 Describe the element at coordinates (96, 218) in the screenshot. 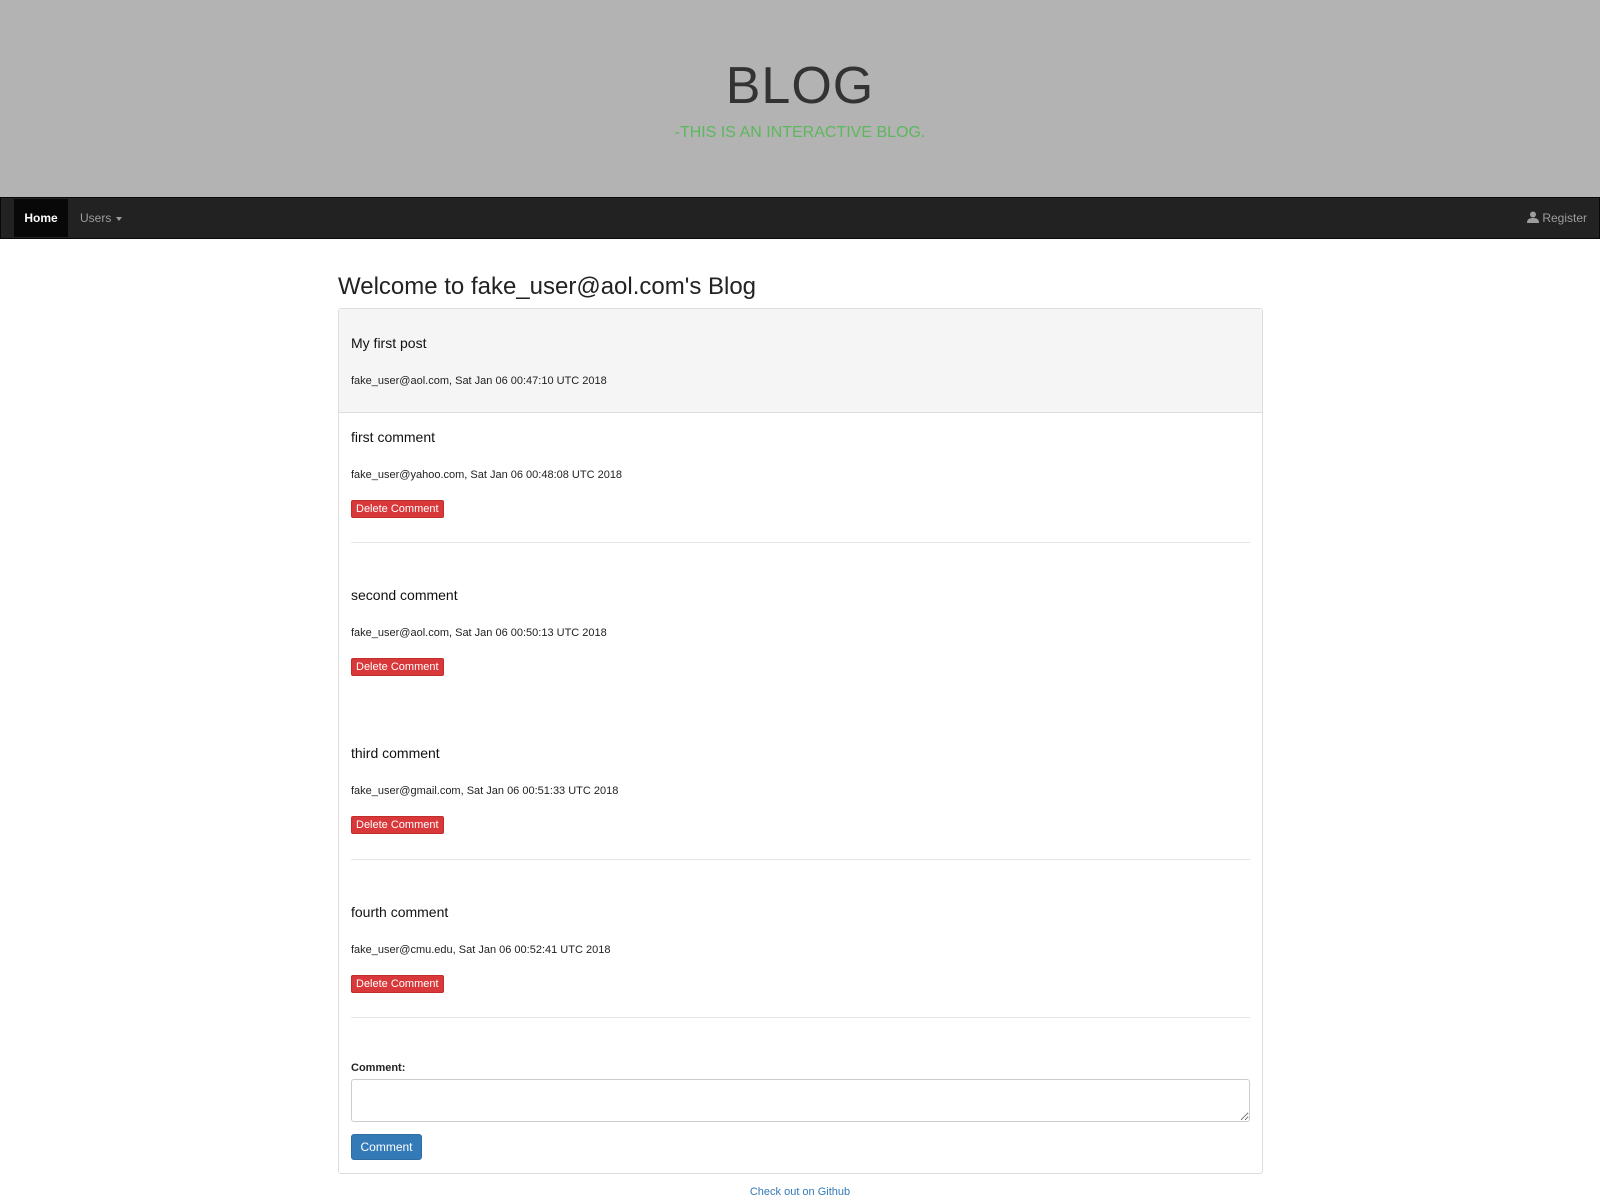

I see `nav-users-label: Users` at that location.